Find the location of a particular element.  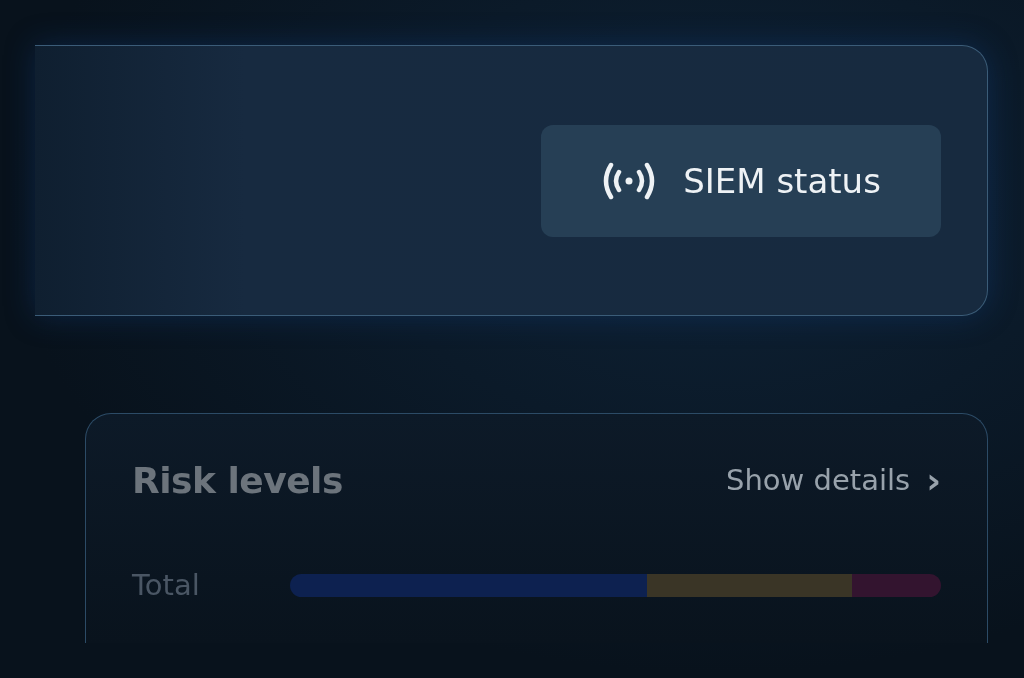

siem-status-button: SIEM status is located at coordinates (741, 181).